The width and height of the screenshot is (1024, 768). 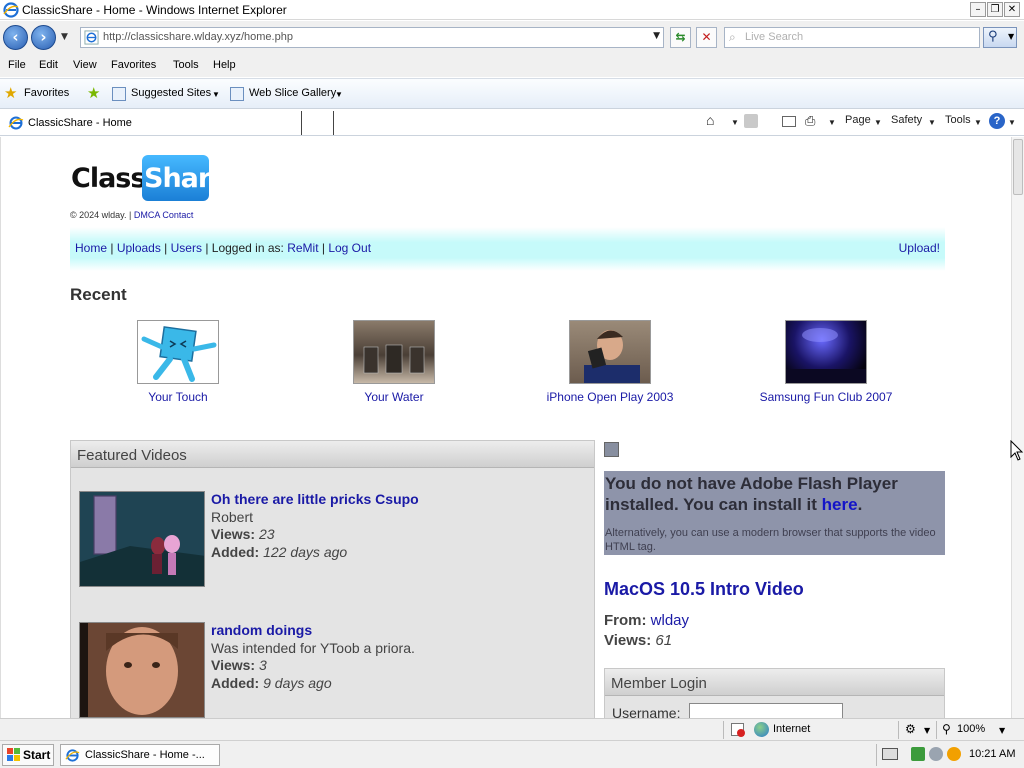 What do you see at coordinates (706, 37) in the screenshot?
I see `stop-button: ✕` at bounding box center [706, 37].